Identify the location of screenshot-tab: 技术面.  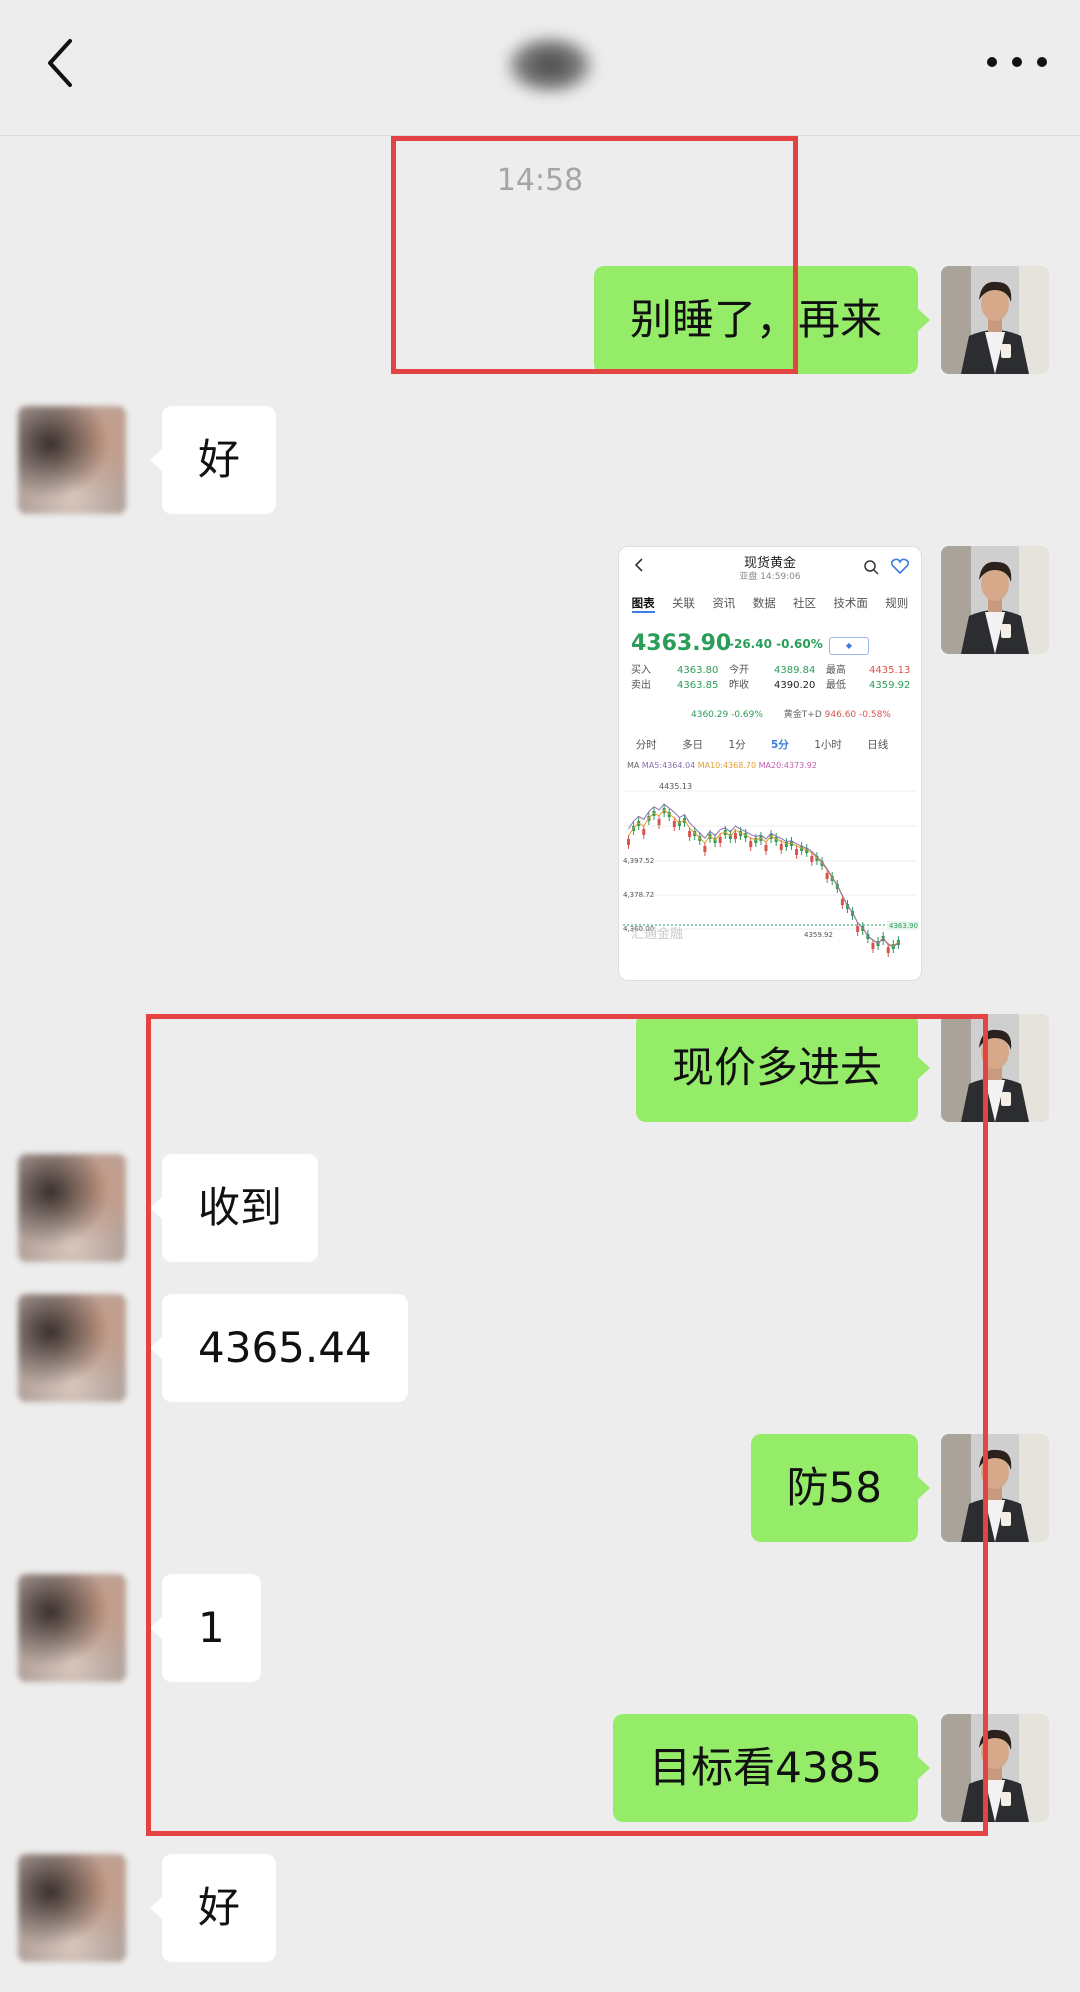
(850, 603).